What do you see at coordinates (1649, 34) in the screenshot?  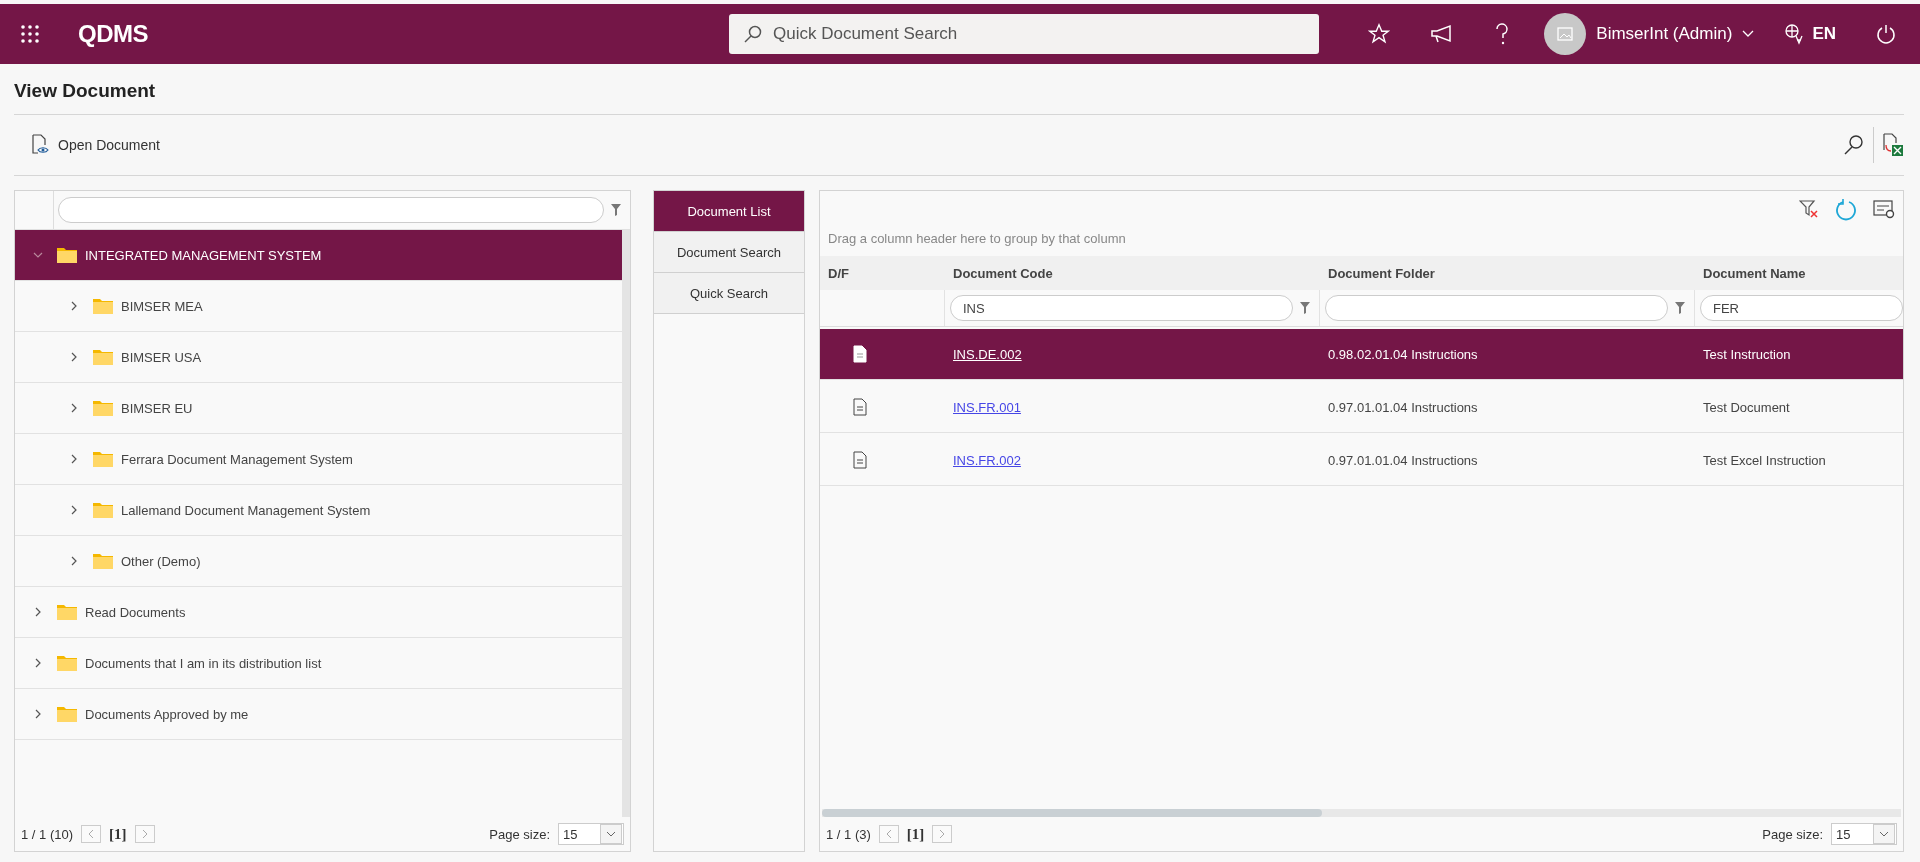 I see `user-menu: BimserInt (Admin)` at bounding box center [1649, 34].